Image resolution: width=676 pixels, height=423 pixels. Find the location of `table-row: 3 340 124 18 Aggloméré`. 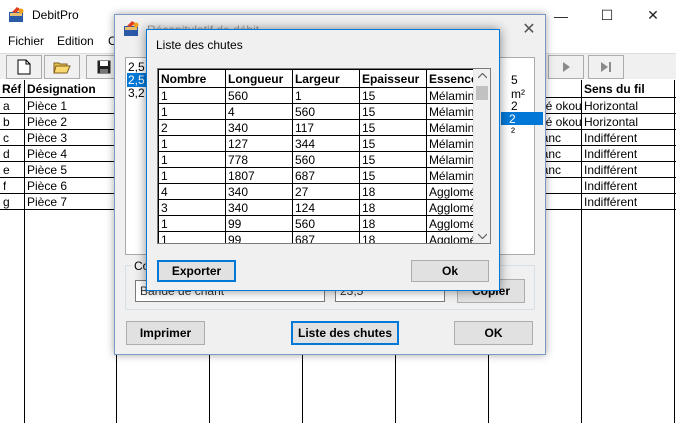

table-row: 3 340 124 18 Aggloméré is located at coordinates (324, 207).